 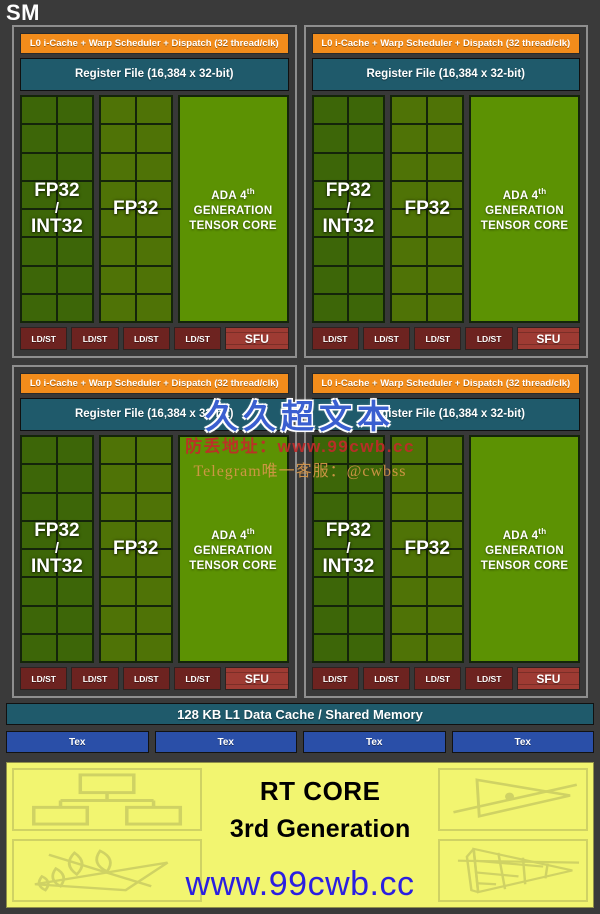 What do you see at coordinates (257, 678) in the screenshot?
I see `sfu-unit: SFU` at bounding box center [257, 678].